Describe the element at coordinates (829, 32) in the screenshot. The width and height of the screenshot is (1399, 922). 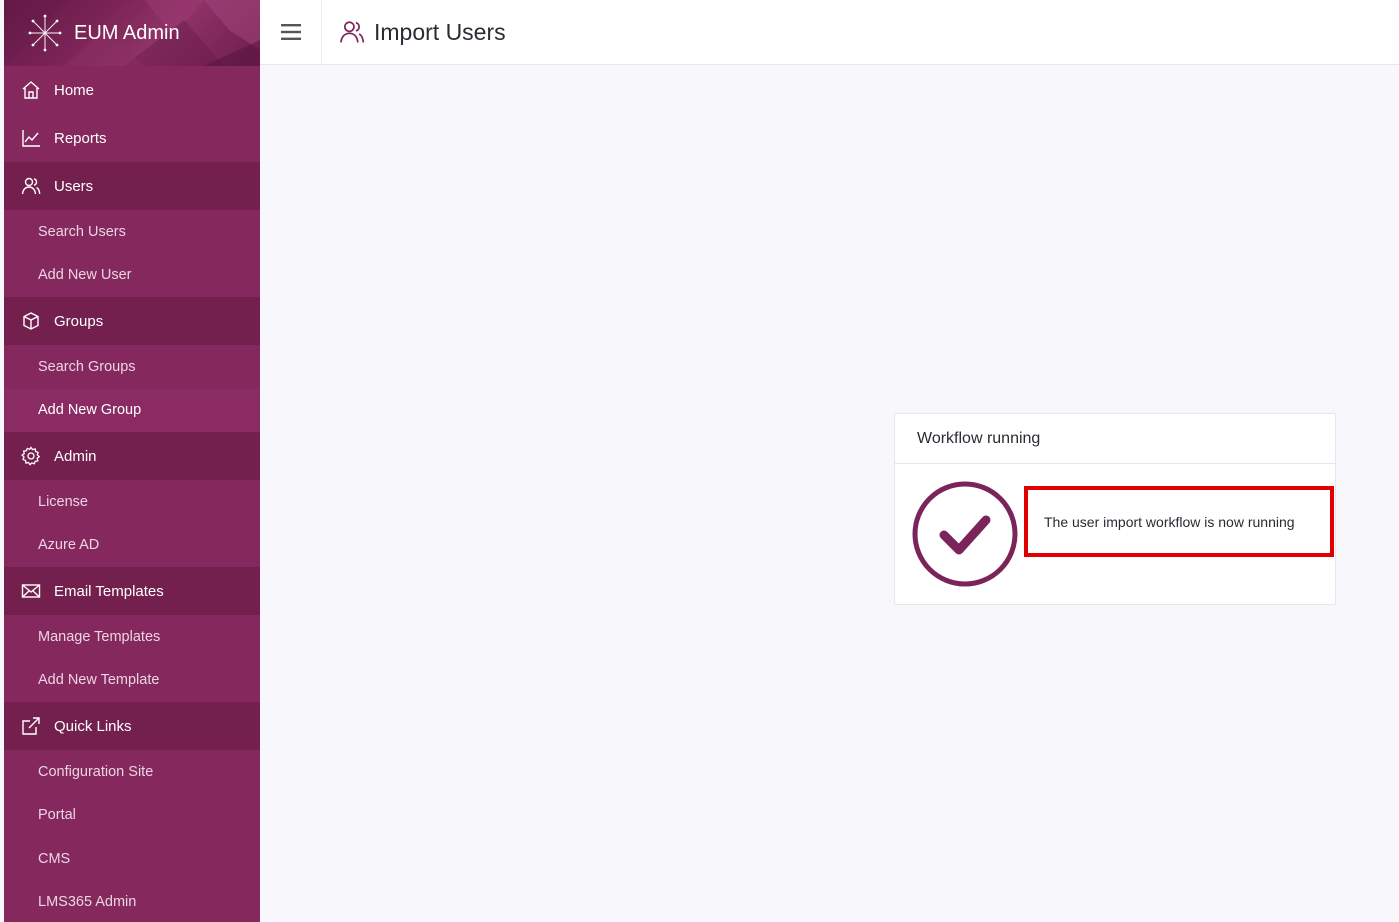
I see `top-bar: Import Users` at that location.